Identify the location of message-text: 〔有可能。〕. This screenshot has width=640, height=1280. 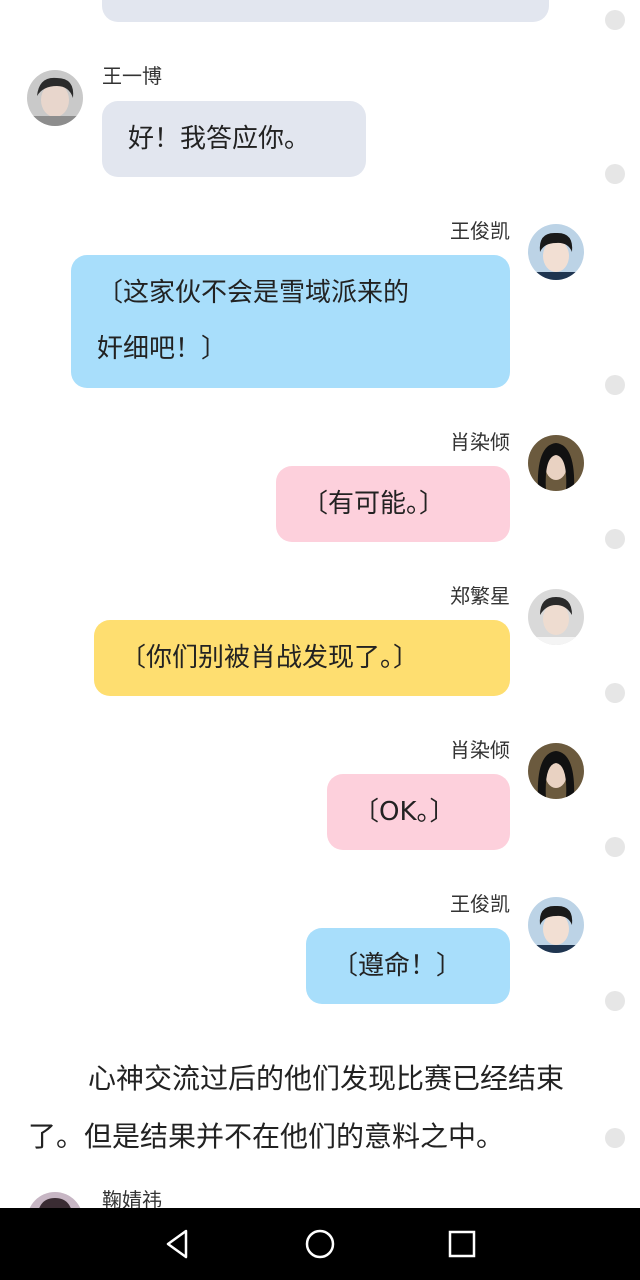
(374, 504).